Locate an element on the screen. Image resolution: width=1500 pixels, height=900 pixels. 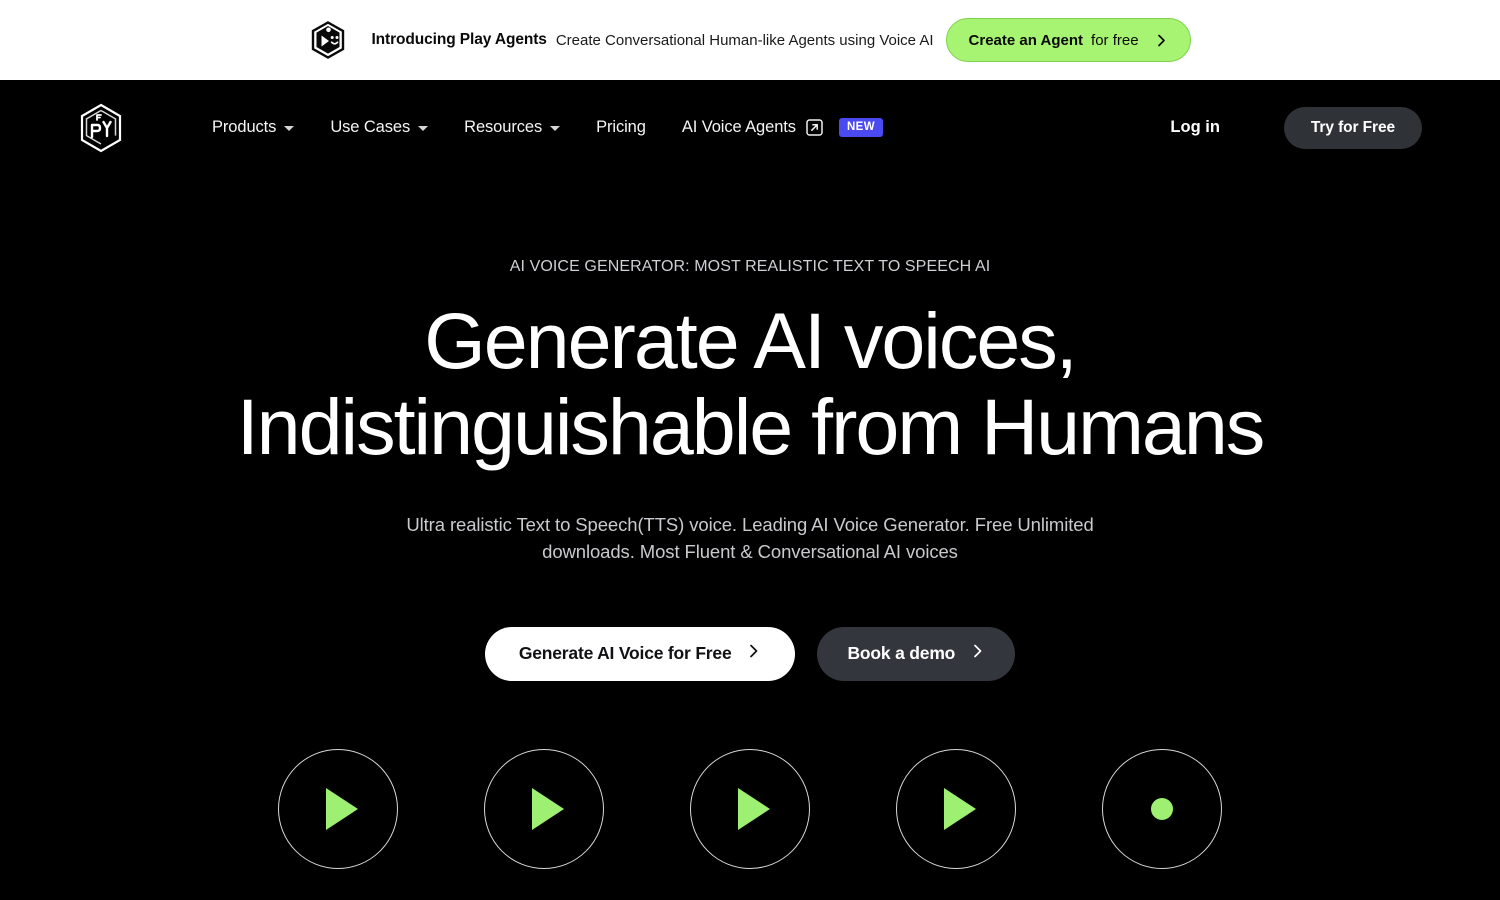
voice-sample-row is located at coordinates (750, 808).